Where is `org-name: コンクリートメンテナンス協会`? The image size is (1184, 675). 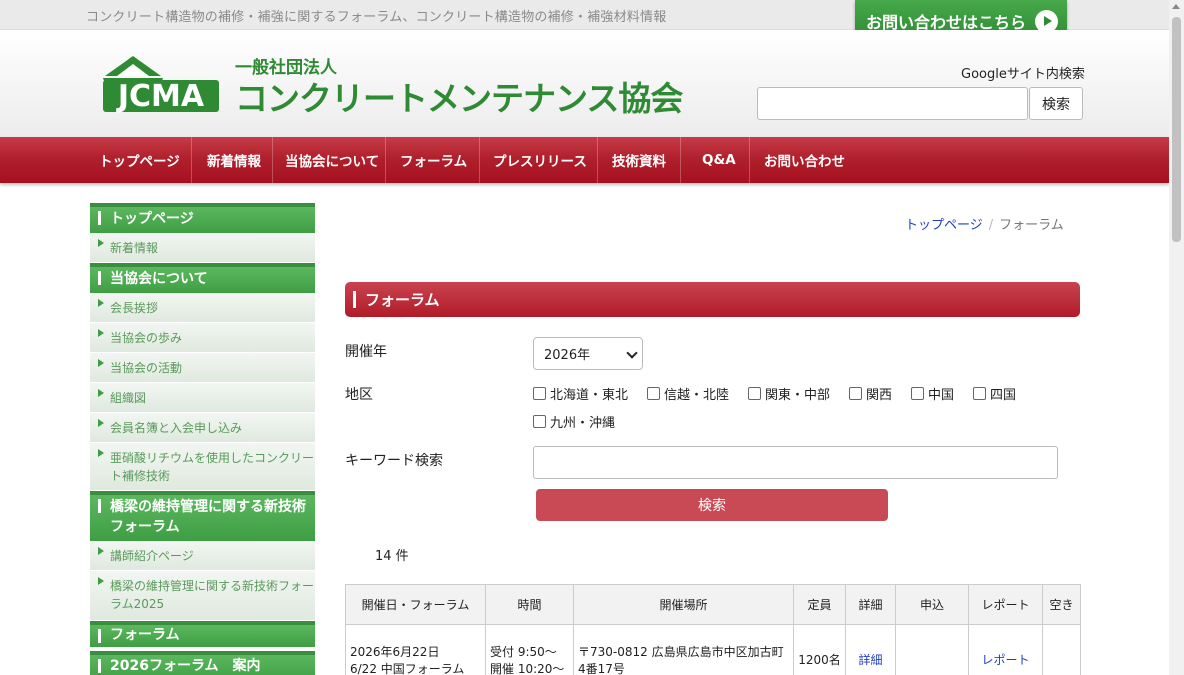 org-name: コンクリートメンテナンス協会 is located at coordinates (459, 98).